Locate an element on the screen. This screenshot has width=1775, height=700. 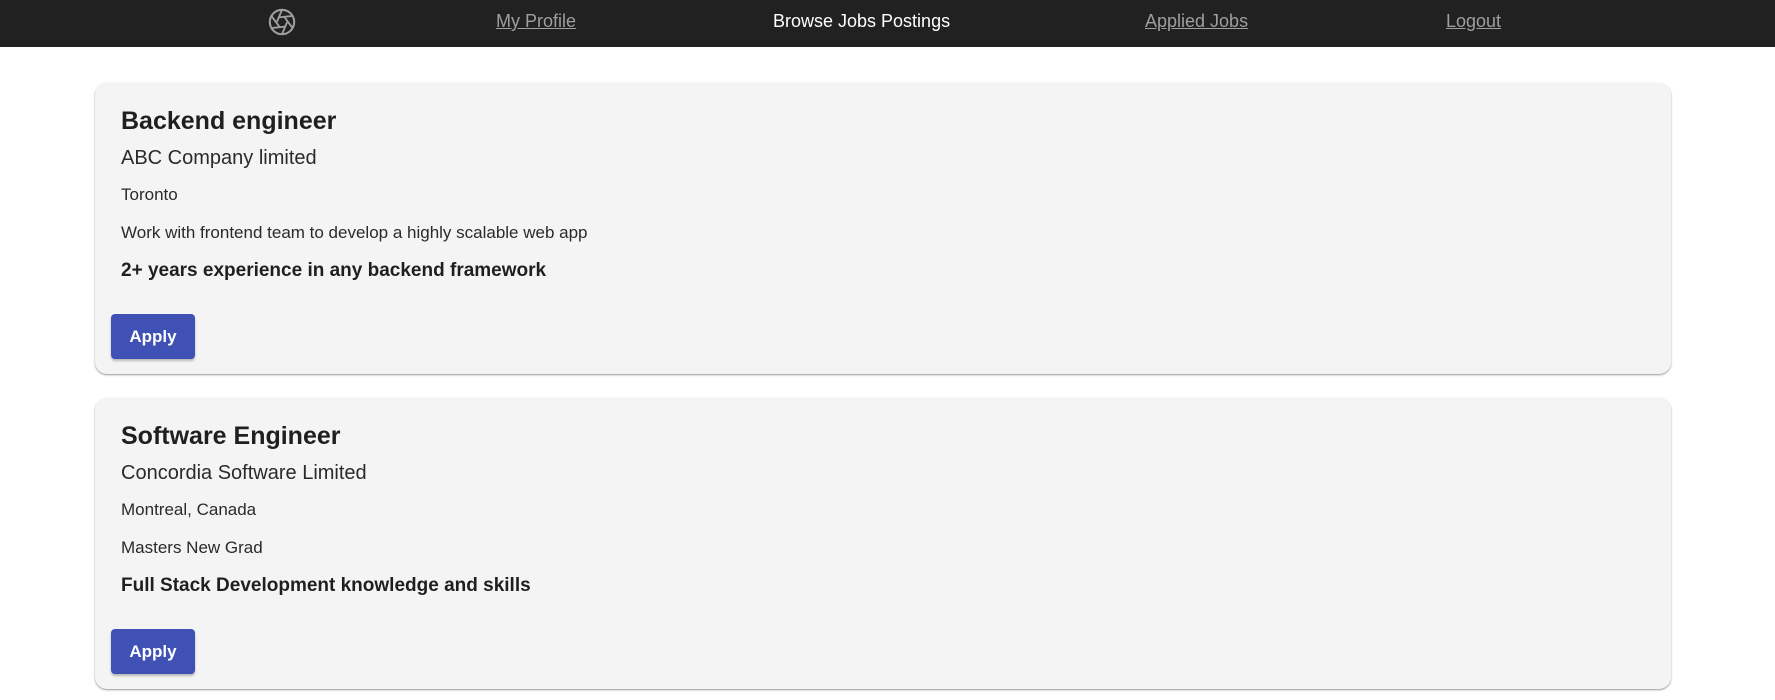
nav-link-browse-jobs: Browse Jobs Postings is located at coordinates (861, 21).